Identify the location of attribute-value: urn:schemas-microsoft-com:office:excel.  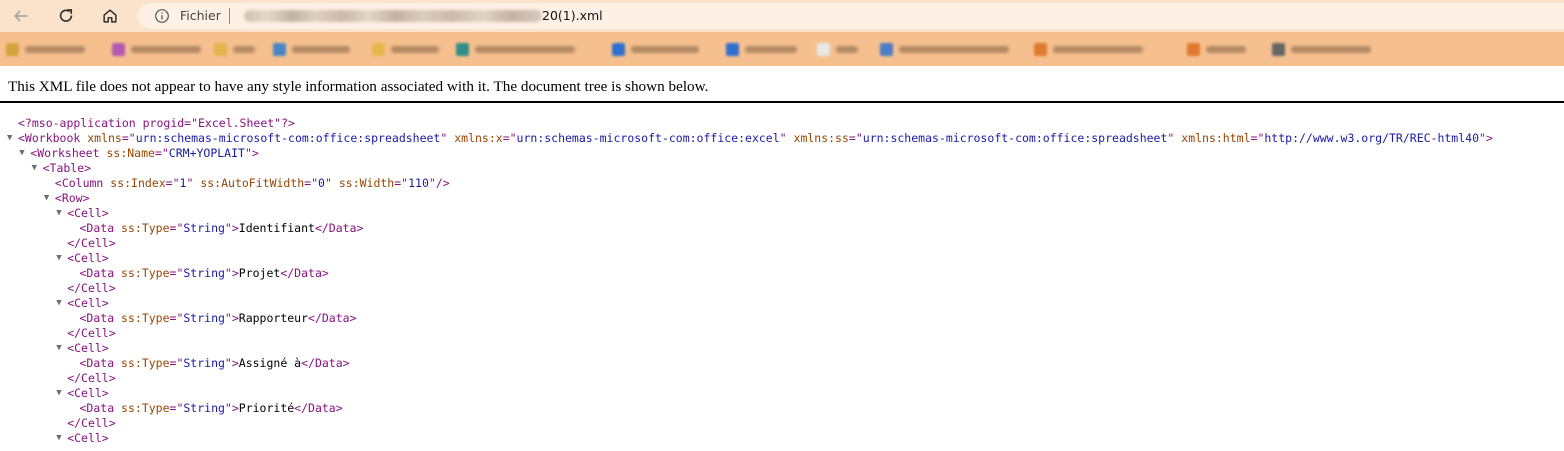
(648, 138).